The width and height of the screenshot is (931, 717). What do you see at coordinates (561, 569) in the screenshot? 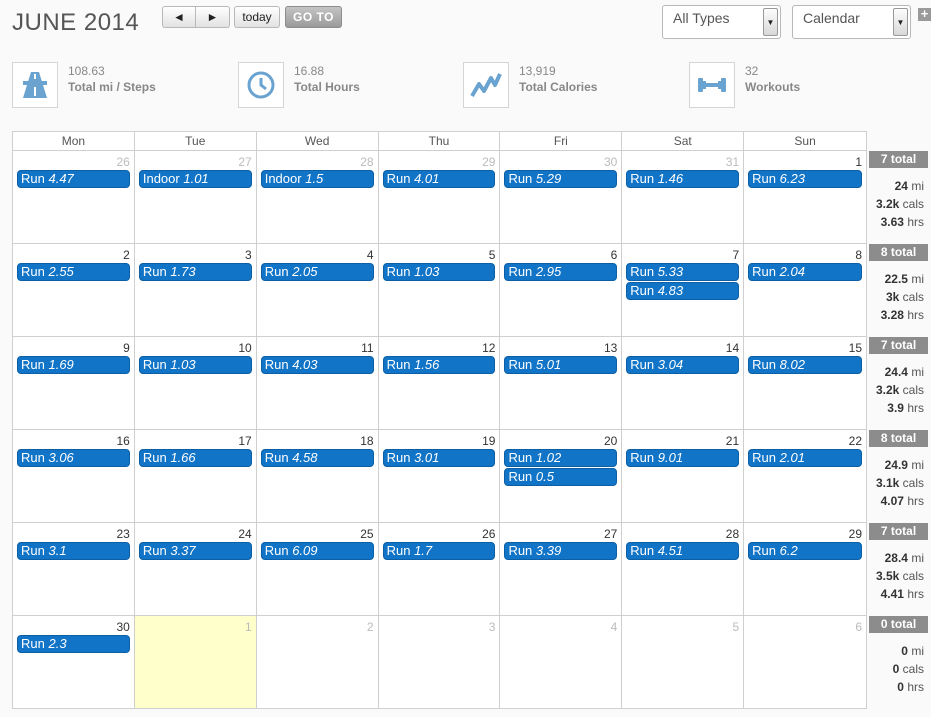
I see `day-cell: 27 Run 3.39` at bounding box center [561, 569].